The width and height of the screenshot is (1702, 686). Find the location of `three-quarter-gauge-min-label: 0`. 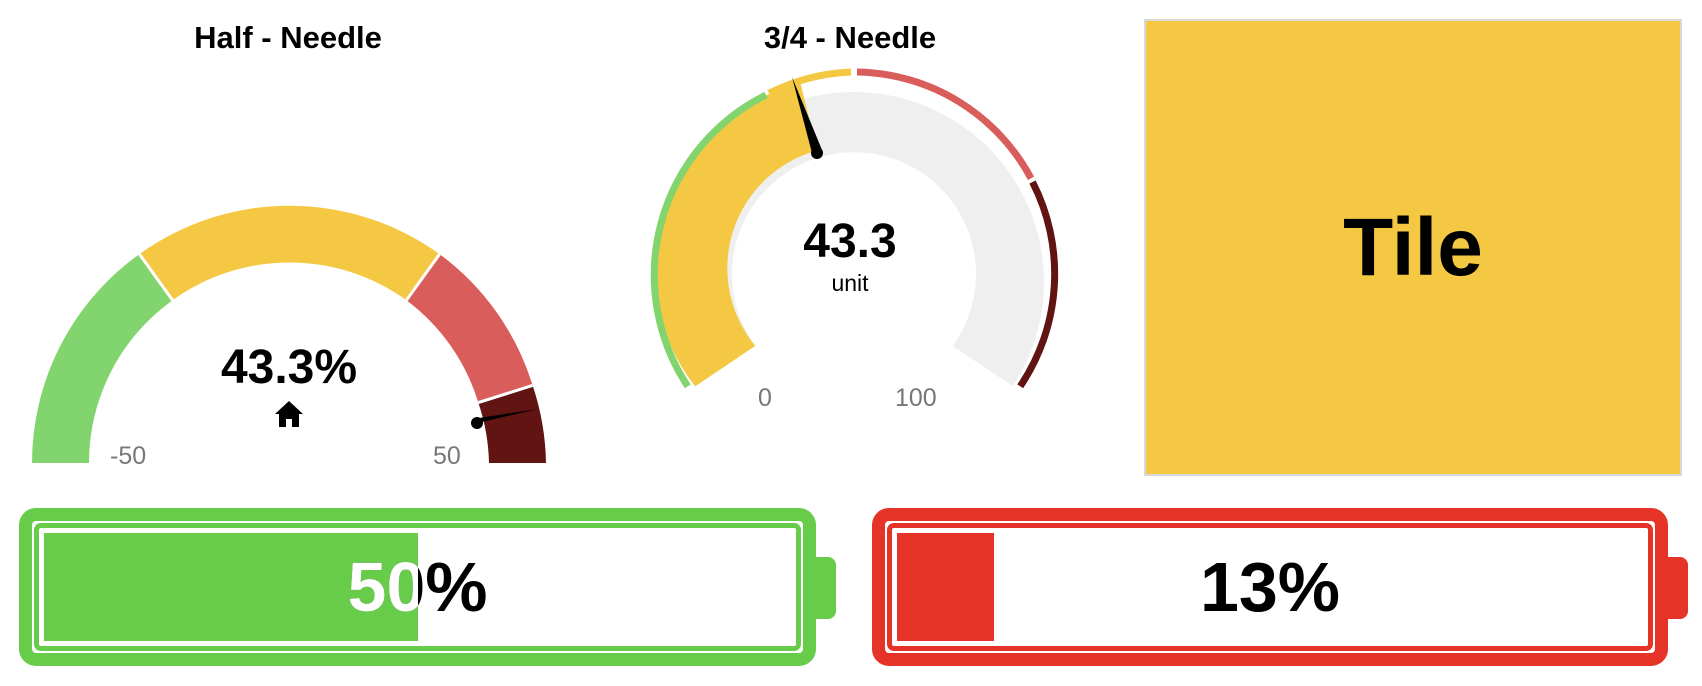

three-quarter-gauge-min-label: 0 is located at coordinates (765, 398).